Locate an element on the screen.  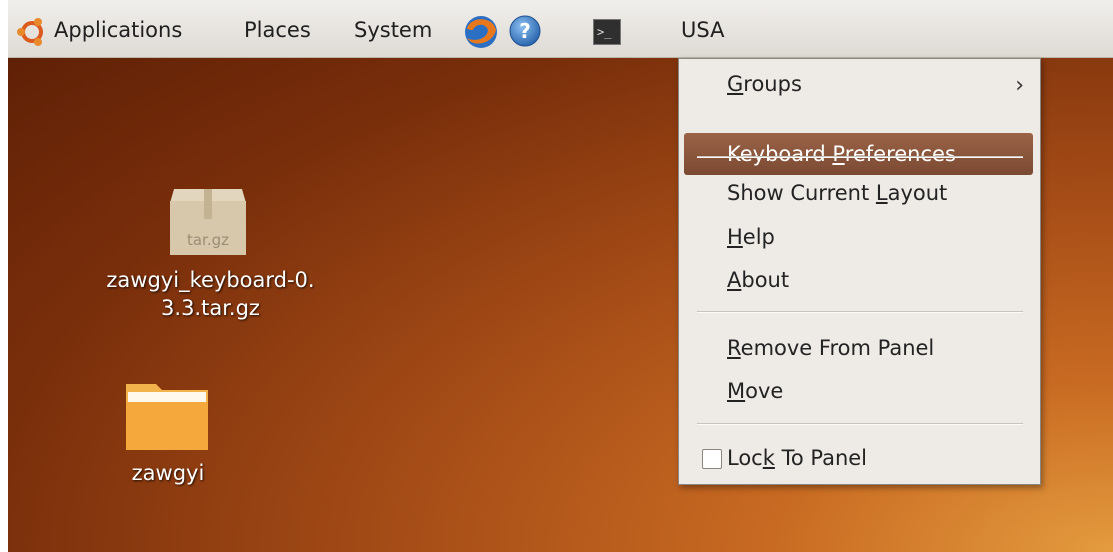
folder-label: zawgyi is located at coordinates (168, 473).